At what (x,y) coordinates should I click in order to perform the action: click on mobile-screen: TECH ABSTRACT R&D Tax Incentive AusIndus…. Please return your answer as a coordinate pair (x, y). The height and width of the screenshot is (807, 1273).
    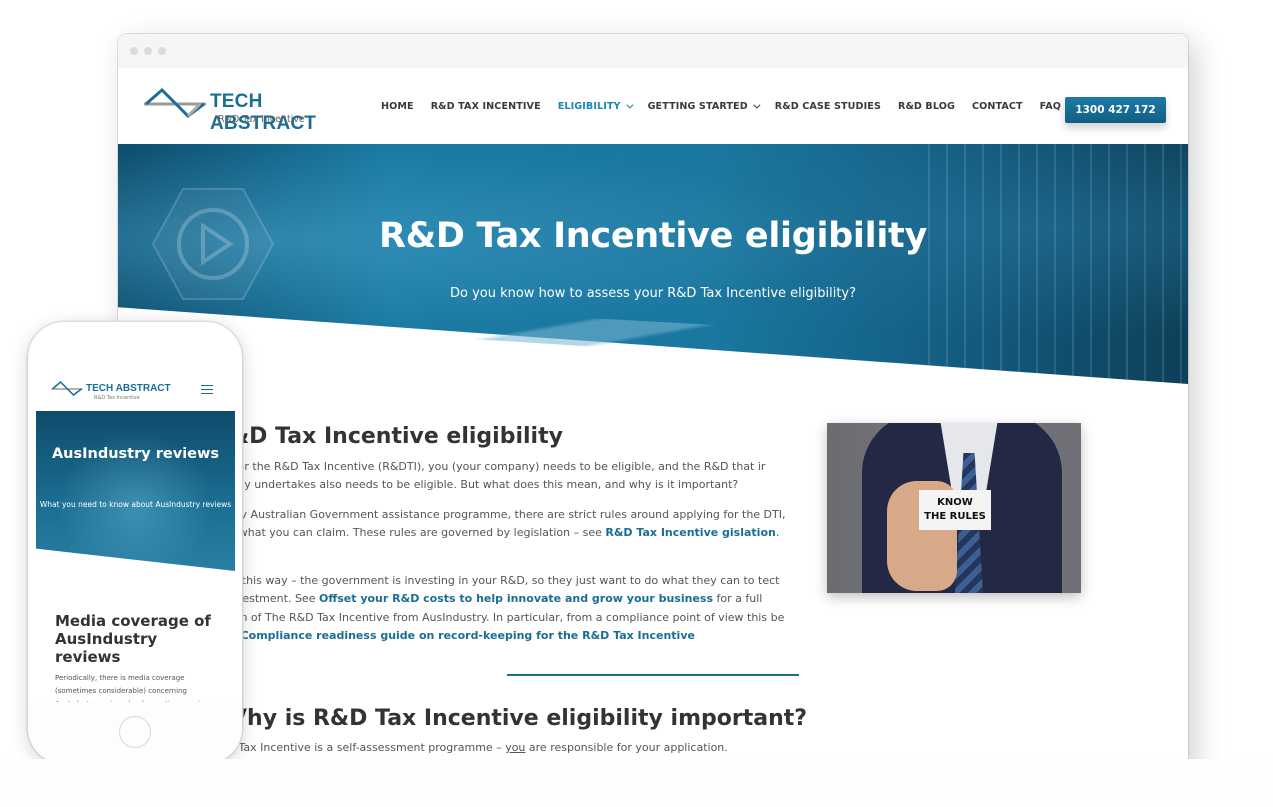
    Looking at the image, I should click on (135, 534).